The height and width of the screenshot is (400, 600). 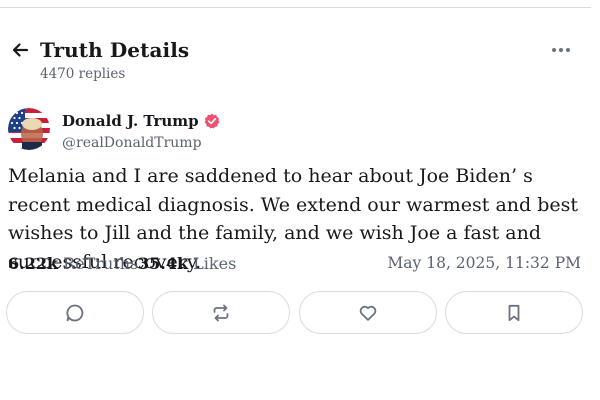 What do you see at coordinates (83, 74) in the screenshot?
I see `replies-count: 4470 replies` at bounding box center [83, 74].